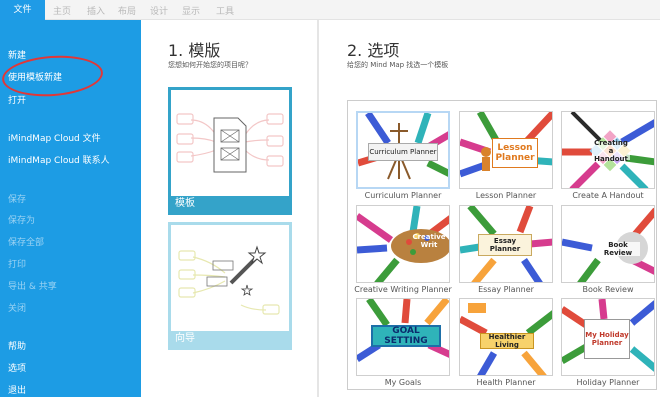 The width and height of the screenshot is (660, 397). What do you see at coordinates (17, 367) in the screenshot?
I see `menu-options: 选项` at bounding box center [17, 367].